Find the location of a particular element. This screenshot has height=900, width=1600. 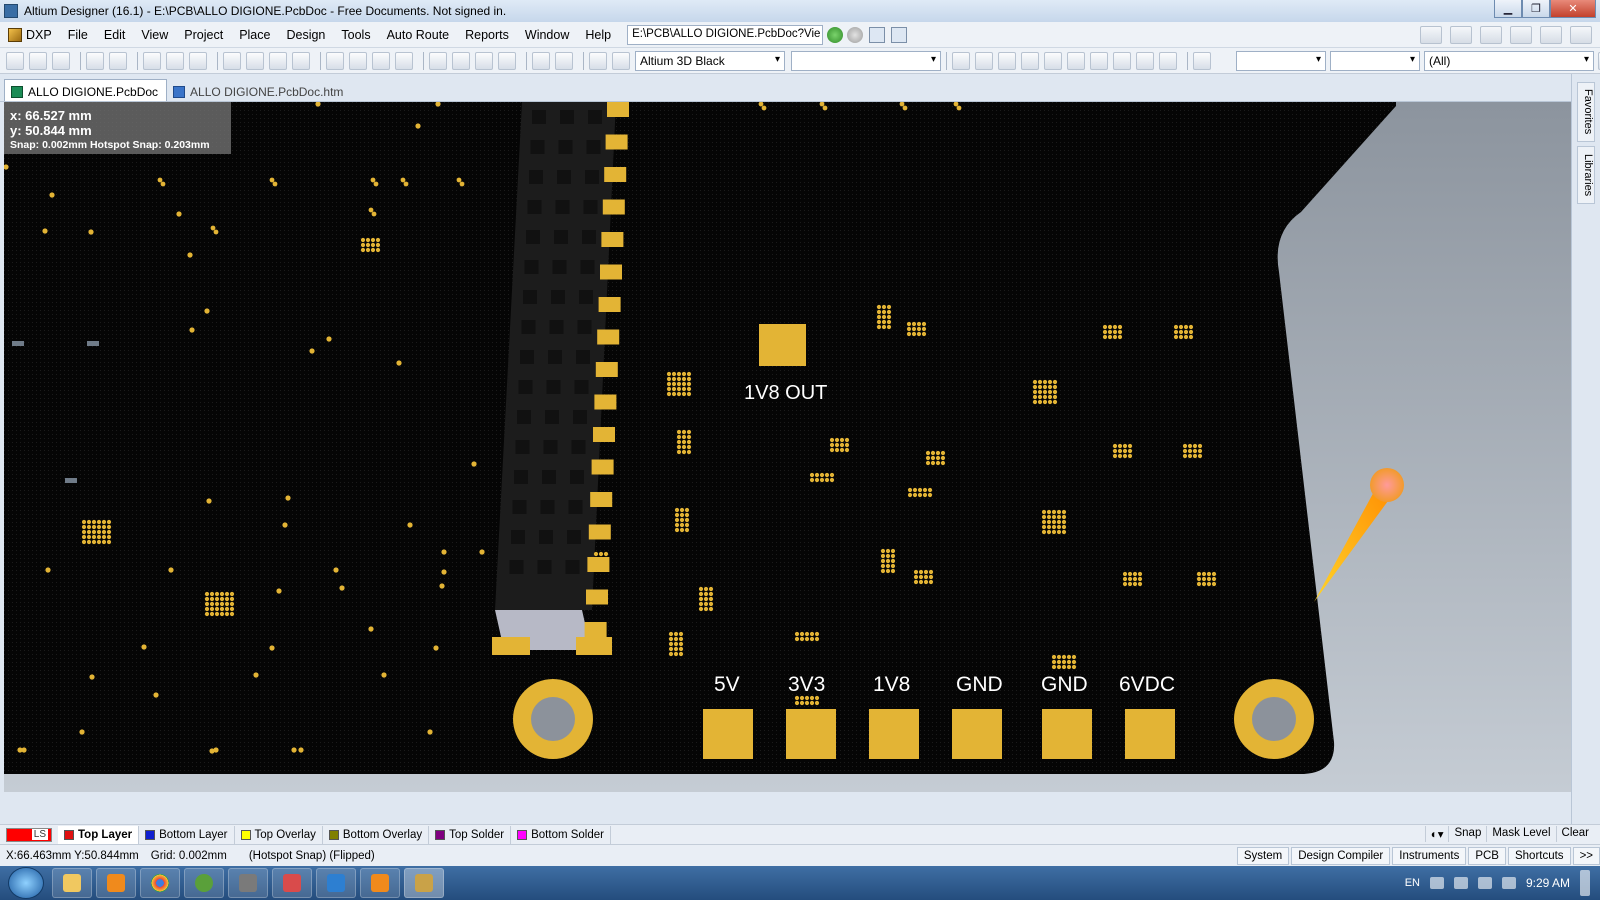

component-icon is located at coordinates (175, 60).